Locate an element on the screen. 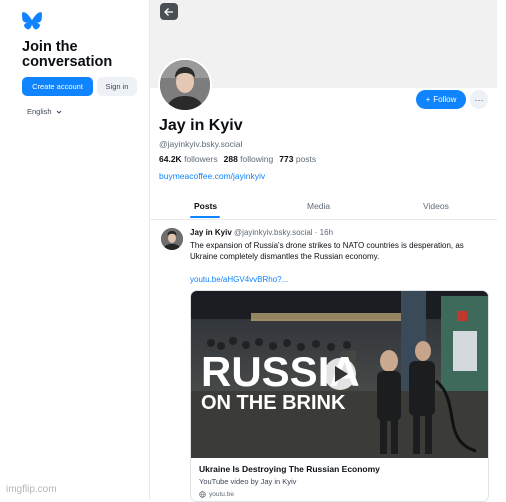 The width and height of the screenshot is (506, 502). language-label: English is located at coordinates (39, 111).